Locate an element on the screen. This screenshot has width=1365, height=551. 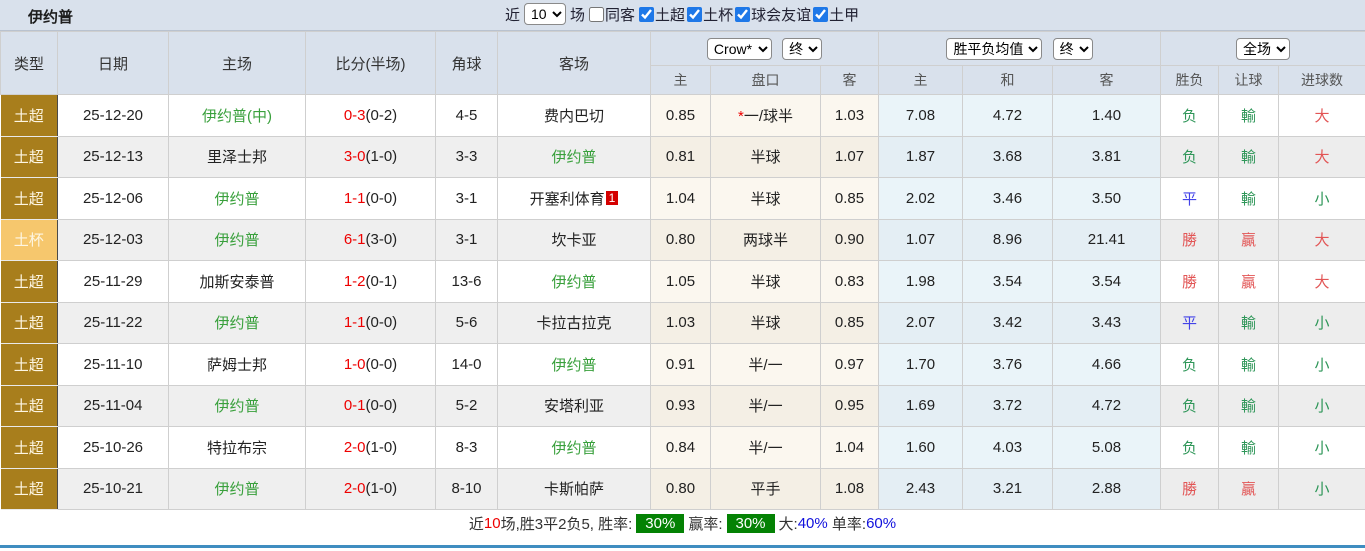
header-home: 主场 is located at coordinates (237, 63).